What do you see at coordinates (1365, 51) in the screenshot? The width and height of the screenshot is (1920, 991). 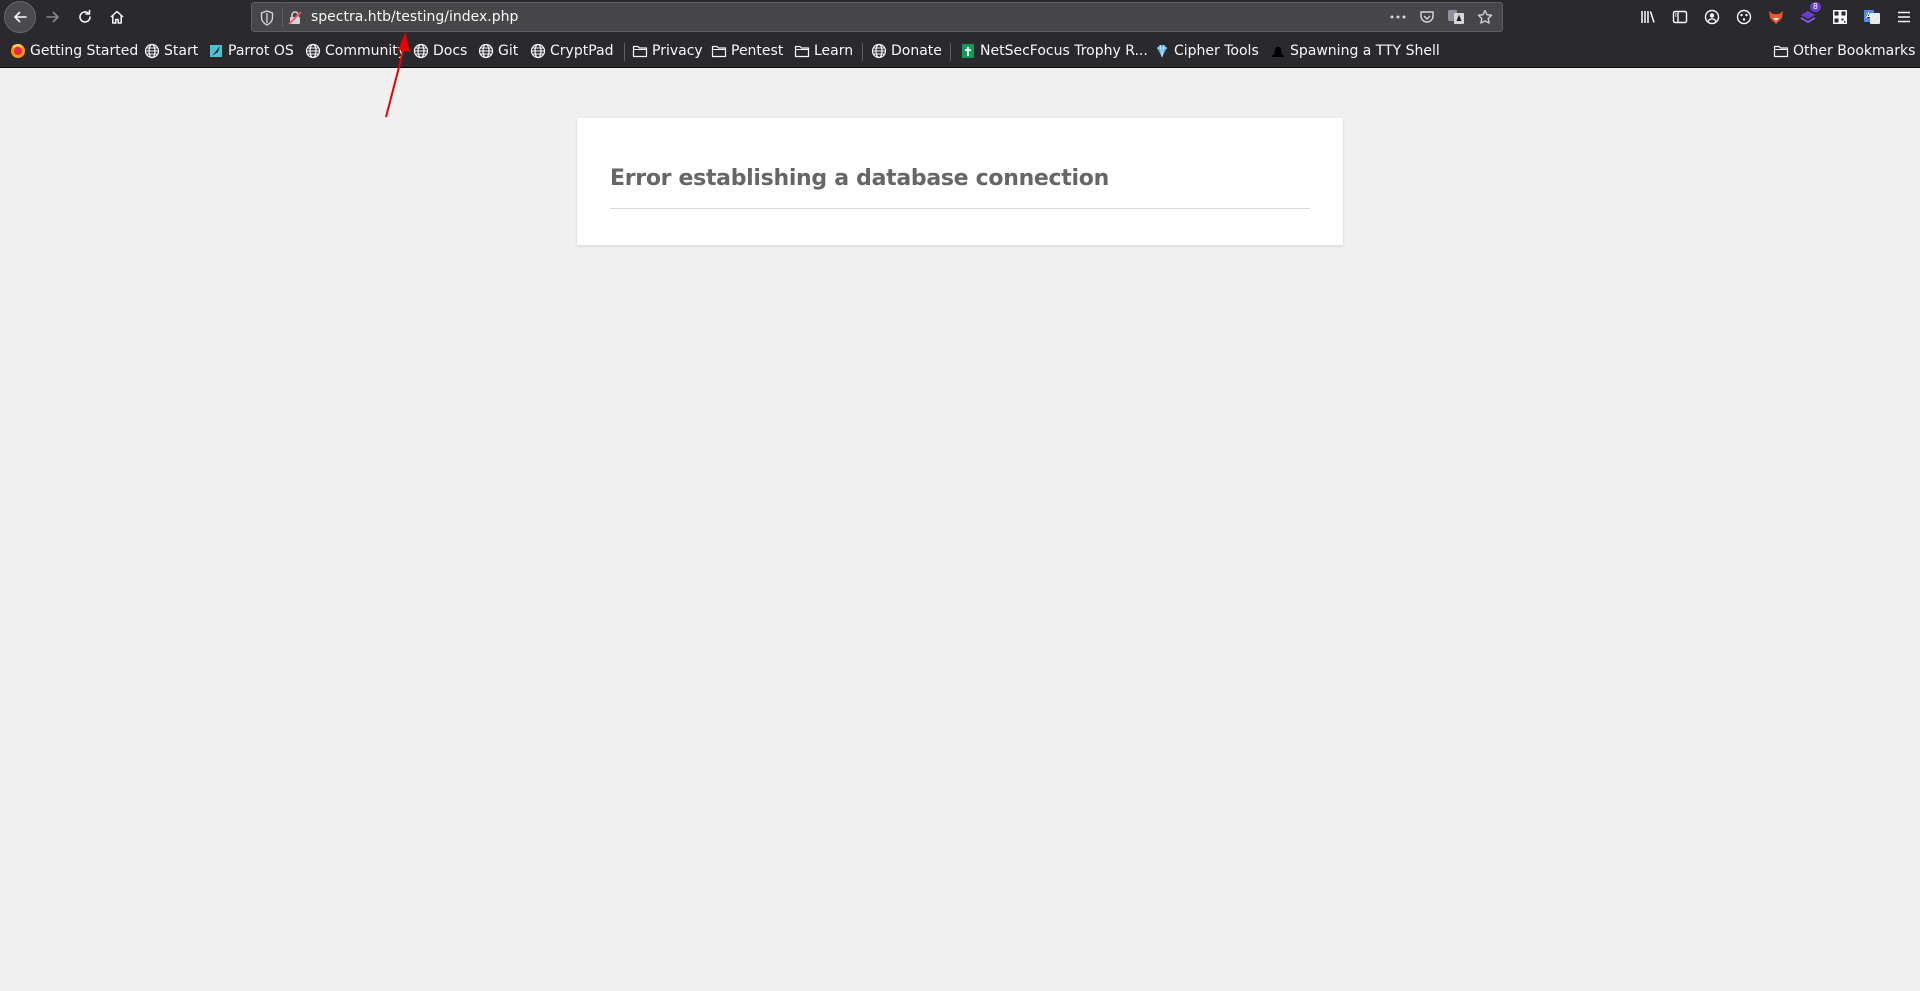 I see `bookmark-label: Spawning a TTY Shell` at bounding box center [1365, 51].